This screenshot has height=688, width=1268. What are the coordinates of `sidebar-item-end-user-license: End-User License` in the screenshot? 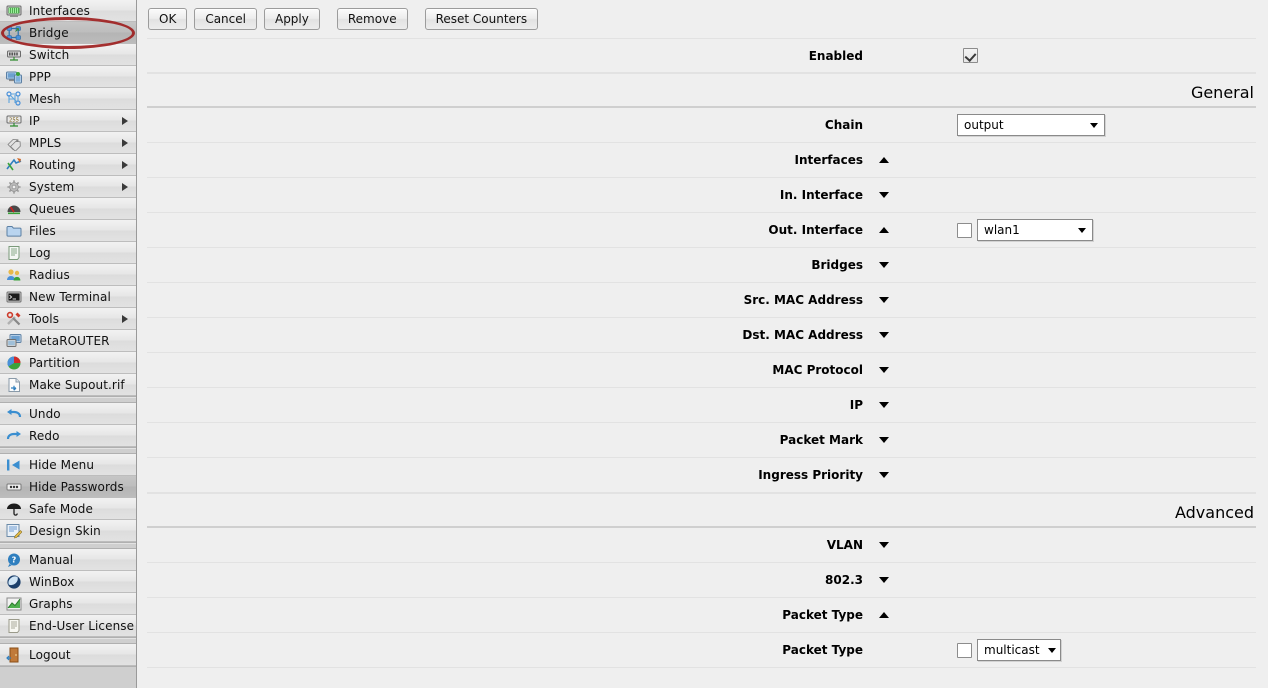 It's located at (68, 626).